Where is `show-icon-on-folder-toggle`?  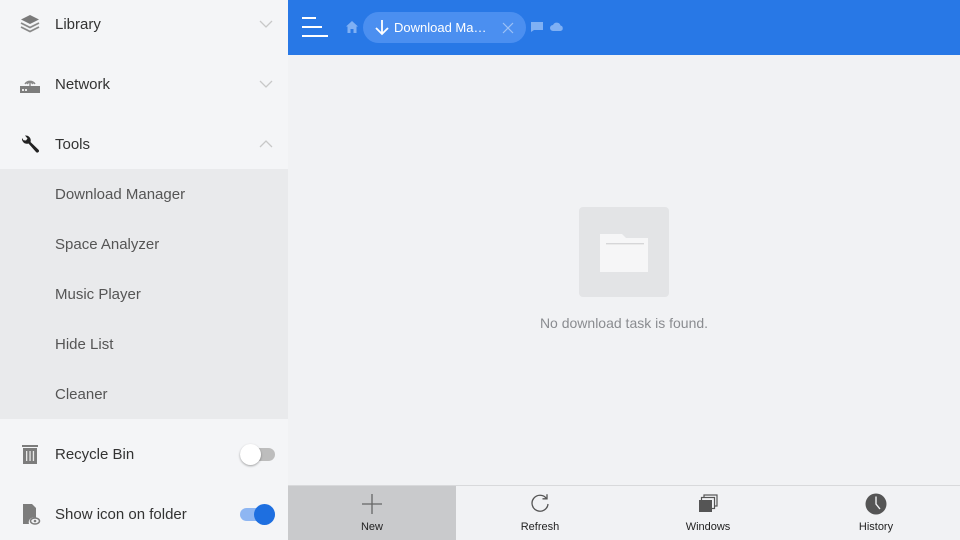
show-icon-on-folder-toggle is located at coordinates (258, 514).